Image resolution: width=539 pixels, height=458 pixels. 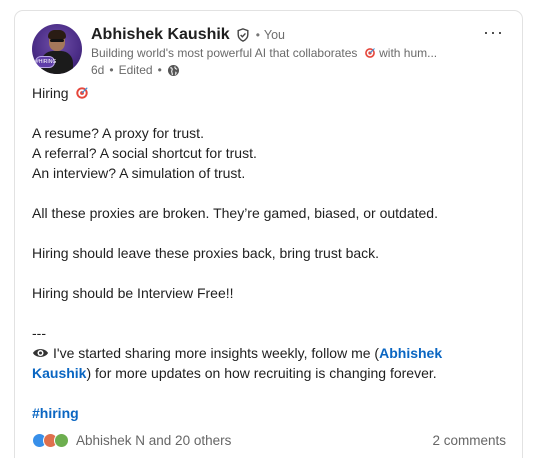 I want to click on author-name-row: Abhishek Kaushik • You, so click(x=188, y=35).